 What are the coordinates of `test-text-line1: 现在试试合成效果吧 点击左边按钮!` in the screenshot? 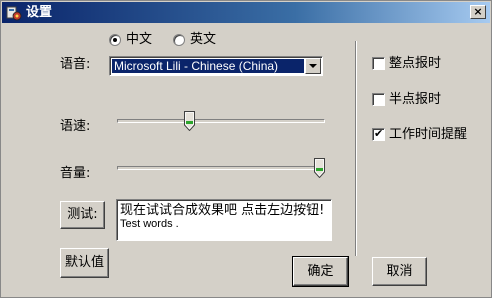 It's located at (222, 210).